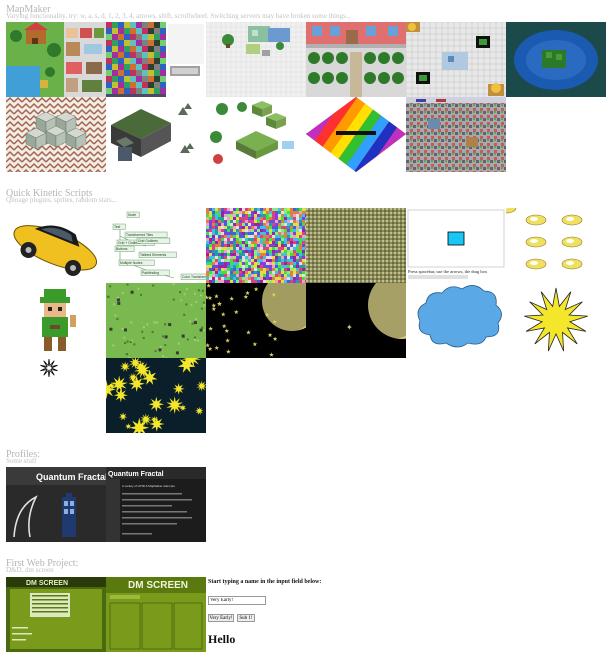 Image resolution: width=612 pixels, height=659 pixels. I want to click on profile-body-2: A variety of HTML5 MapMaker attempts, so click(148, 486).